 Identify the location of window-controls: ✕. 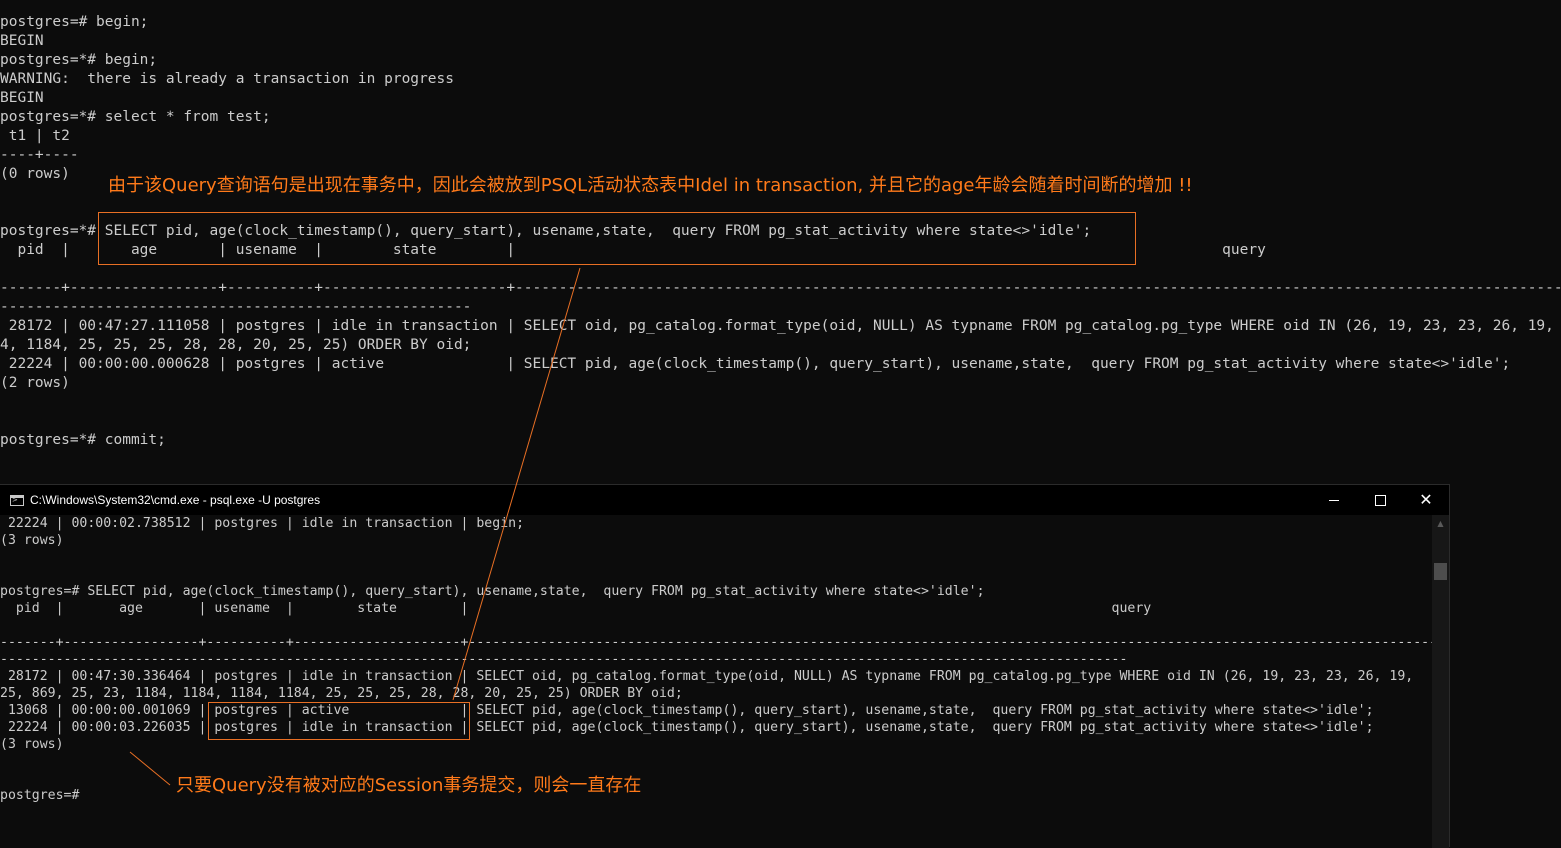
(1380, 500).